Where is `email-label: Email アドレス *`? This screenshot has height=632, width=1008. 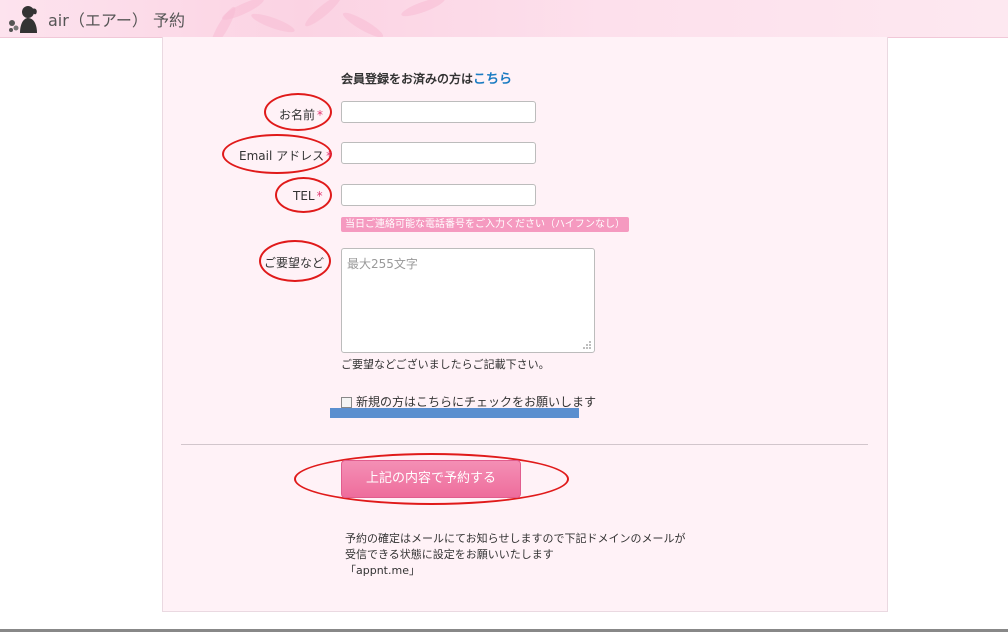
email-label: Email アドレス * is located at coordinates (285, 155).